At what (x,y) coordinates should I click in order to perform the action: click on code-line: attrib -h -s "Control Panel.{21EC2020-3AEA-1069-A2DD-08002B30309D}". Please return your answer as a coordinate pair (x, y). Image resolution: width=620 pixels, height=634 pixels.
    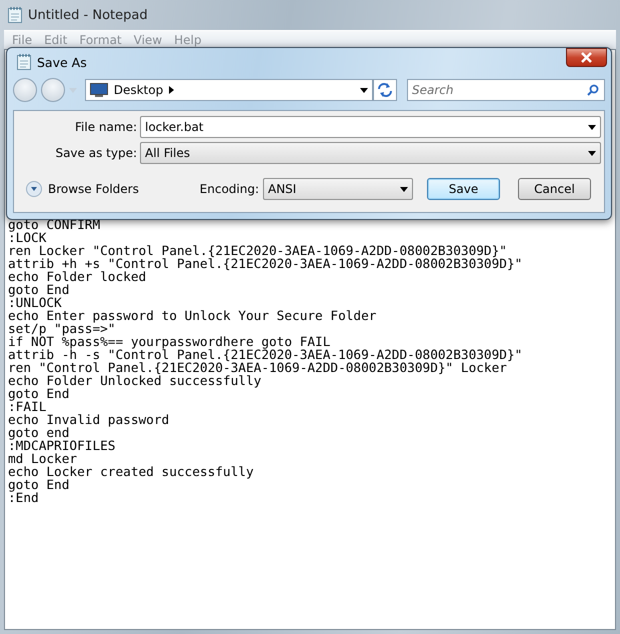
    Looking at the image, I should click on (266, 355).